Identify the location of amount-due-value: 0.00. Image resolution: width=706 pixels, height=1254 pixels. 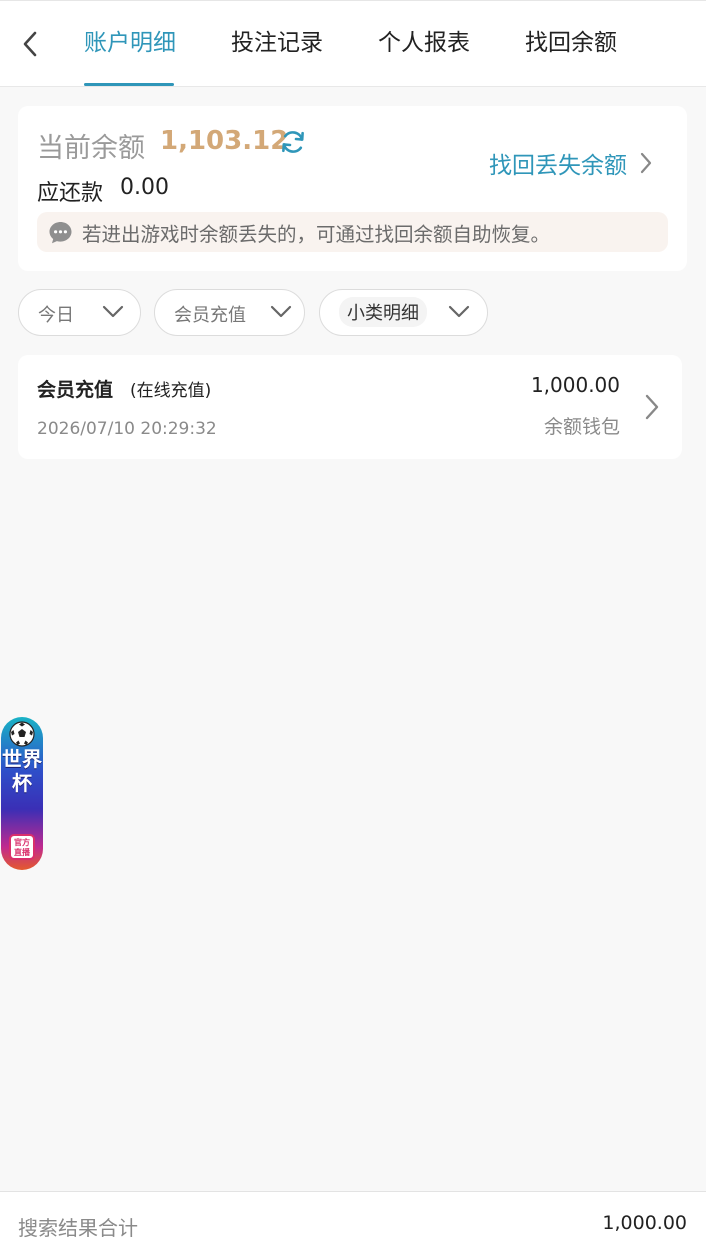
(144, 187).